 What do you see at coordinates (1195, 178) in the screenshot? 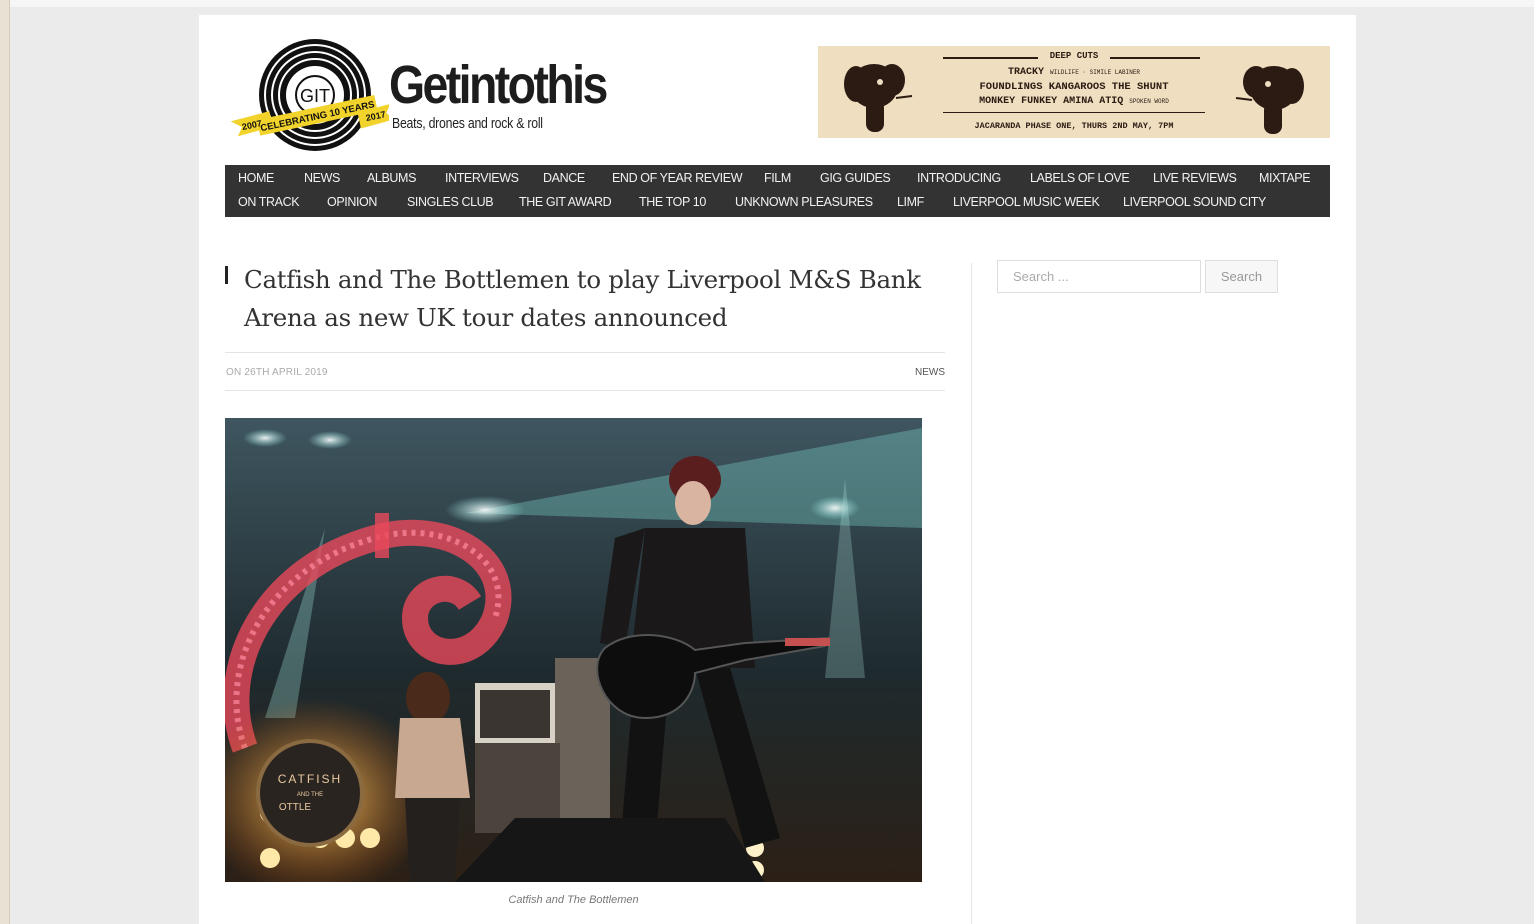
I see `nav-item-live-reviews: LIVE REVIEWS` at bounding box center [1195, 178].